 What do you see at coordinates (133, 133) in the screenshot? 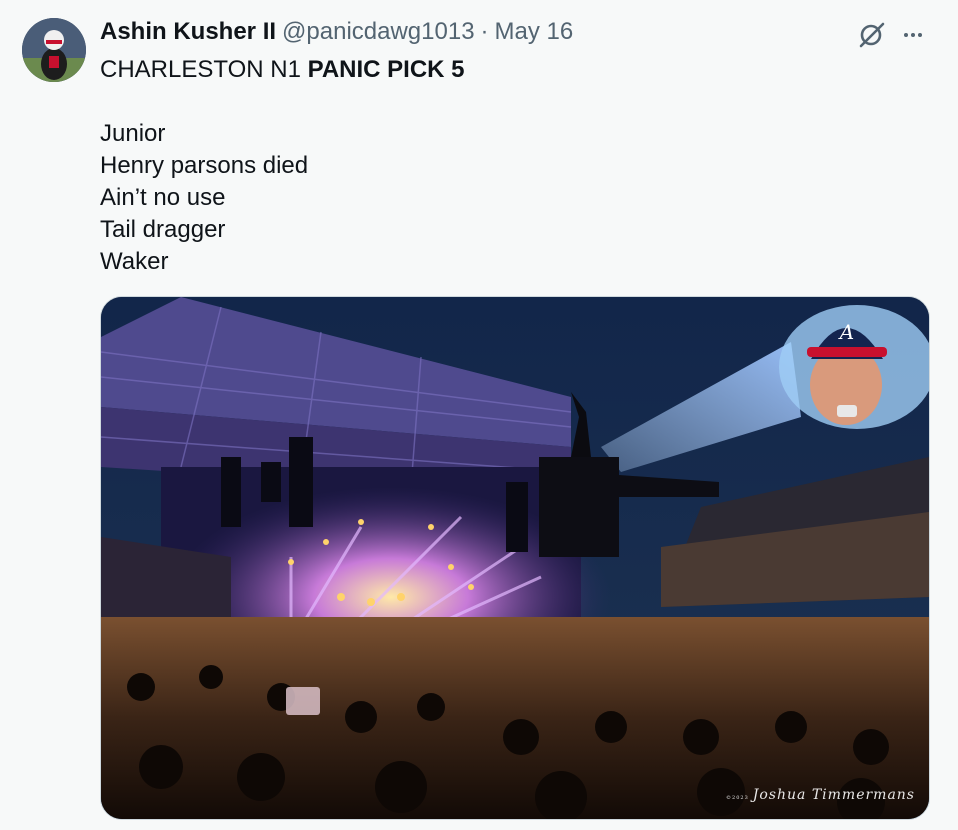
I see `tweet-line: Junior` at bounding box center [133, 133].